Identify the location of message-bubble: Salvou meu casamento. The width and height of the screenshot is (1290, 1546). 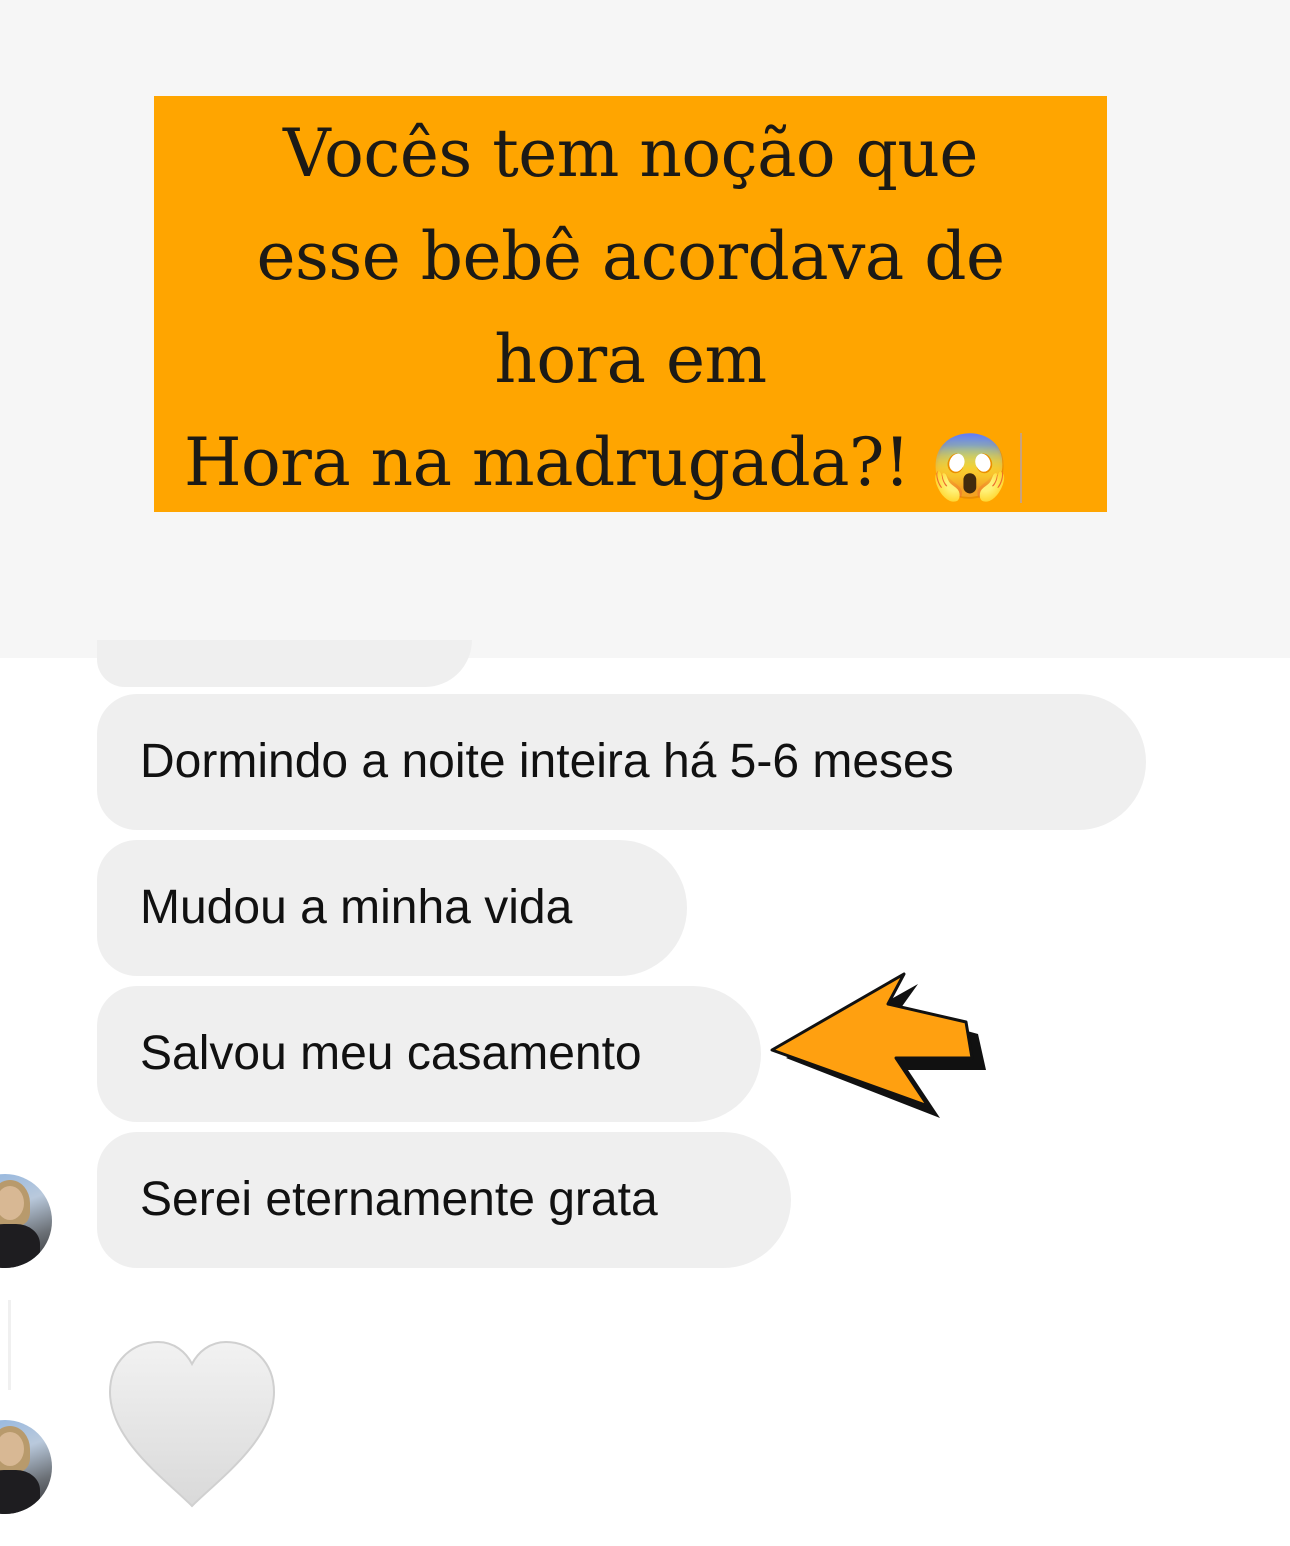
(429, 1054).